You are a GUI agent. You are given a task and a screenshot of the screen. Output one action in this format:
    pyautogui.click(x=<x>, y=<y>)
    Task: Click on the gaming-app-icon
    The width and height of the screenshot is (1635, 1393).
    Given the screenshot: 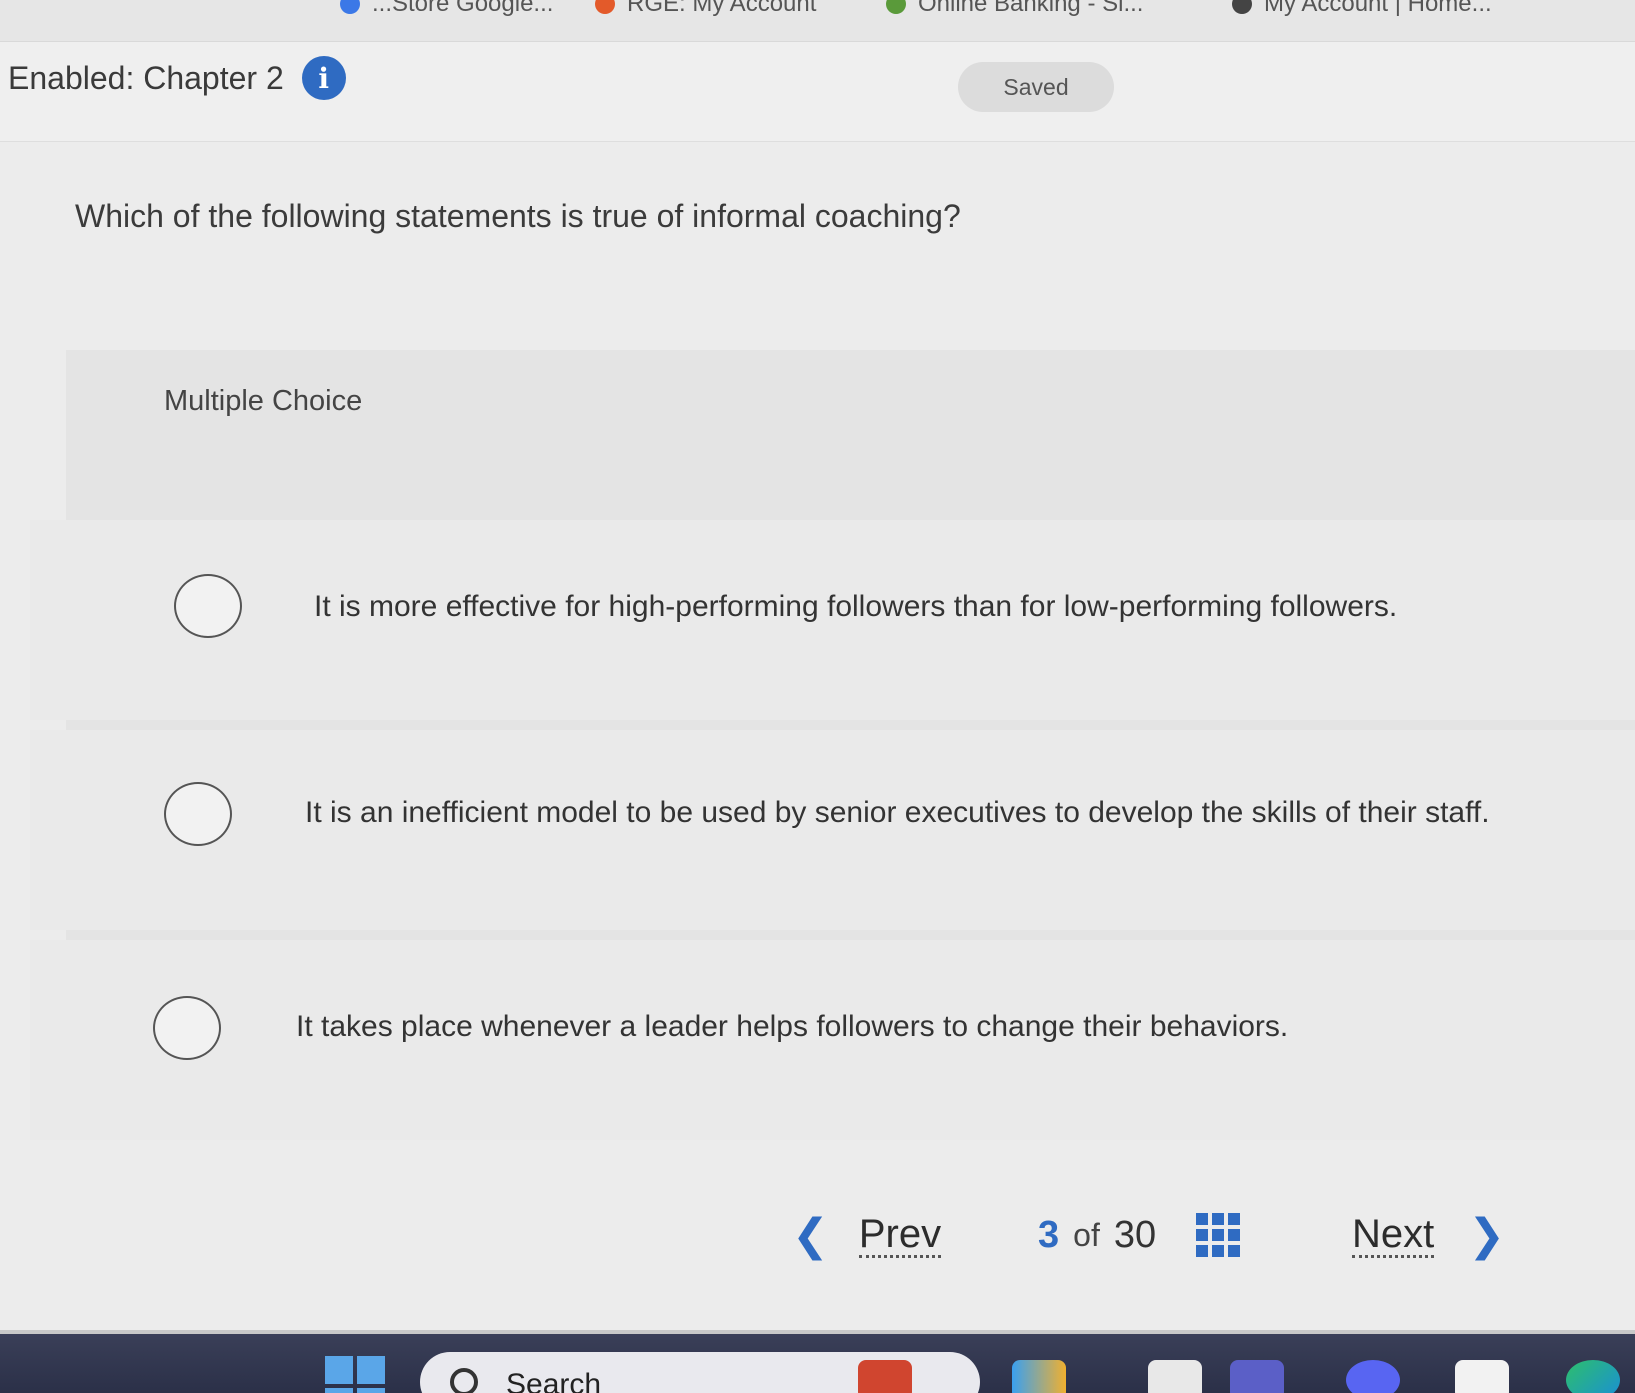 What is the action you would take?
    pyautogui.click(x=885, y=1376)
    